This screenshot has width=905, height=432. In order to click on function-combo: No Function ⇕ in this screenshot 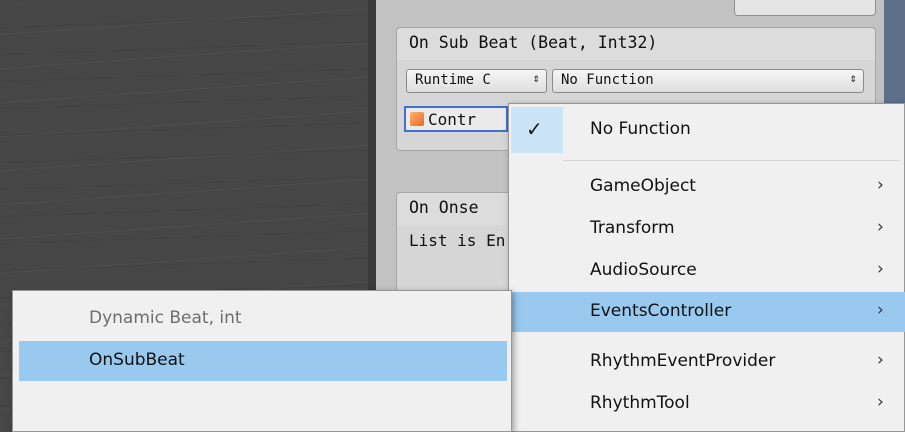, I will do `click(708, 81)`.